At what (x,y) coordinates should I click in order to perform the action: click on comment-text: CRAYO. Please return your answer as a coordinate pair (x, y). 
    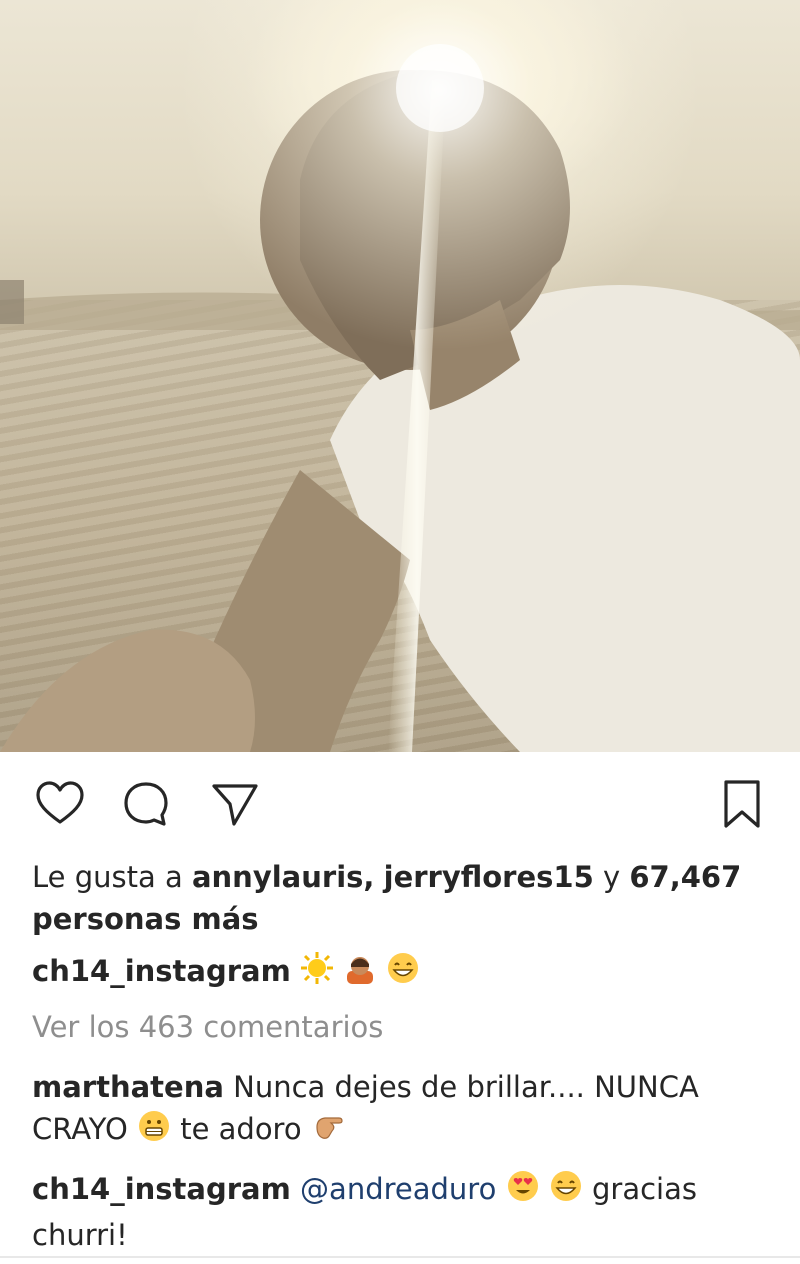
    Looking at the image, I should click on (80, 1129).